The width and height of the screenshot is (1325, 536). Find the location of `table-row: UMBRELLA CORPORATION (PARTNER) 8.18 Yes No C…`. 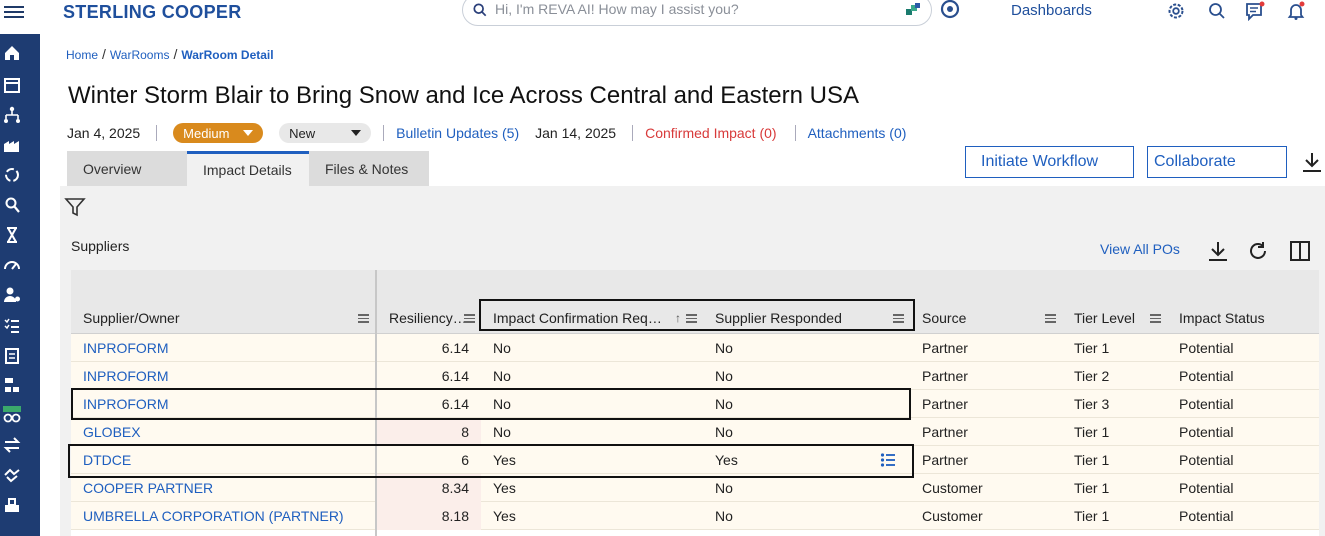

table-row: UMBRELLA CORPORATION (PARTNER) 8.18 Yes No C… is located at coordinates (695, 516).